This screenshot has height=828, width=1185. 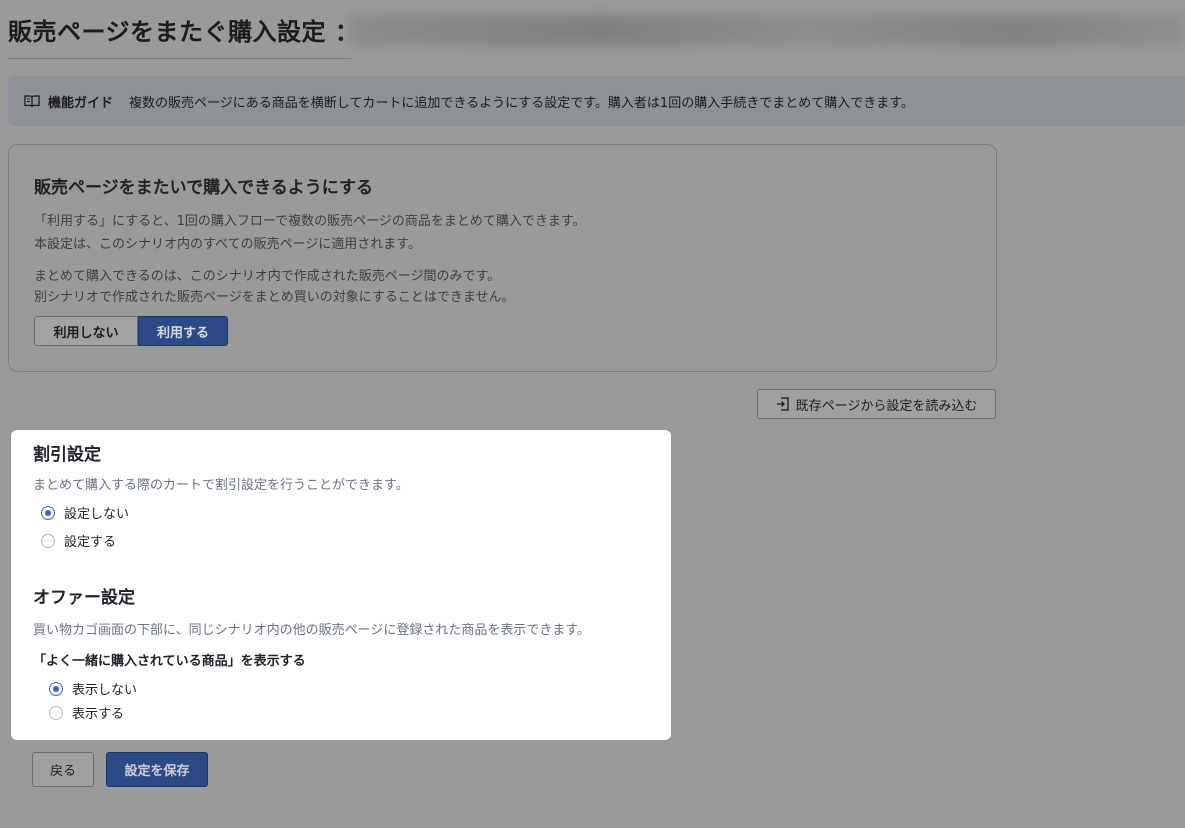 What do you see at coordinates (97, 514) in the screenshot?
I see `discount-option-none-label: 設定しない` at bounding box center [97, 514].